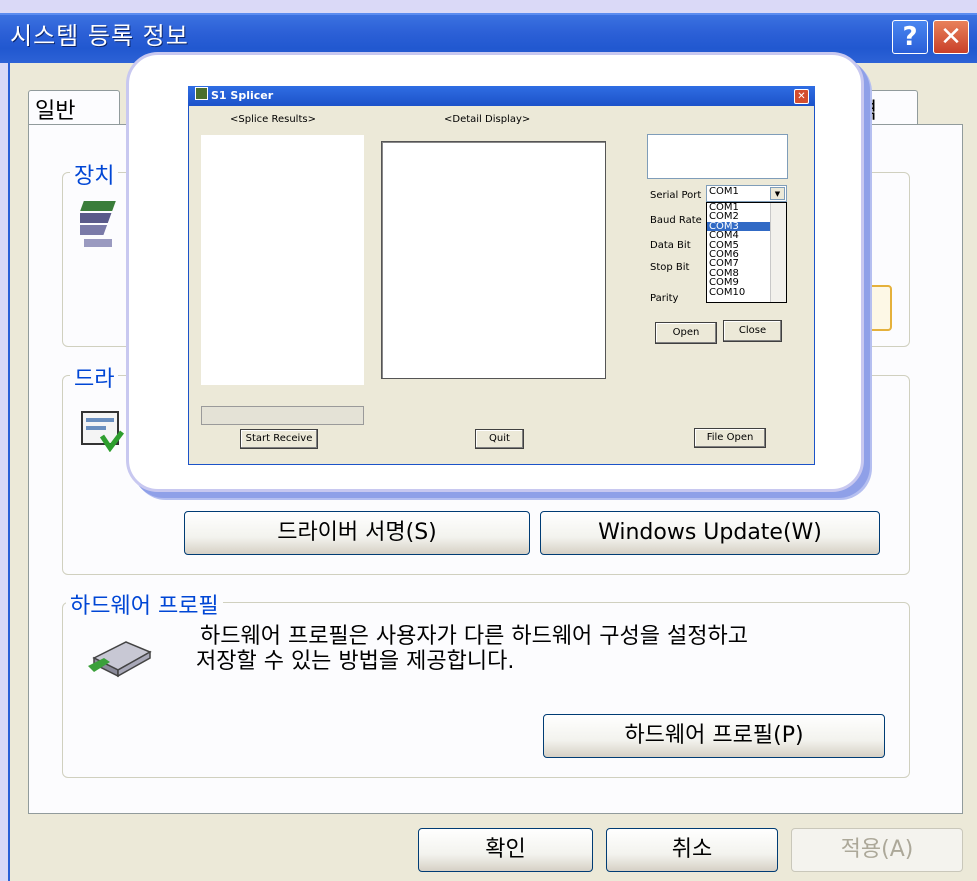  What do you see at coordinates (355, 661) in the screenshot?
I see `hardware-profile-description-line2: 저장할 수 있는 방법을 제공합니다.` at bounding box center [355, 661].